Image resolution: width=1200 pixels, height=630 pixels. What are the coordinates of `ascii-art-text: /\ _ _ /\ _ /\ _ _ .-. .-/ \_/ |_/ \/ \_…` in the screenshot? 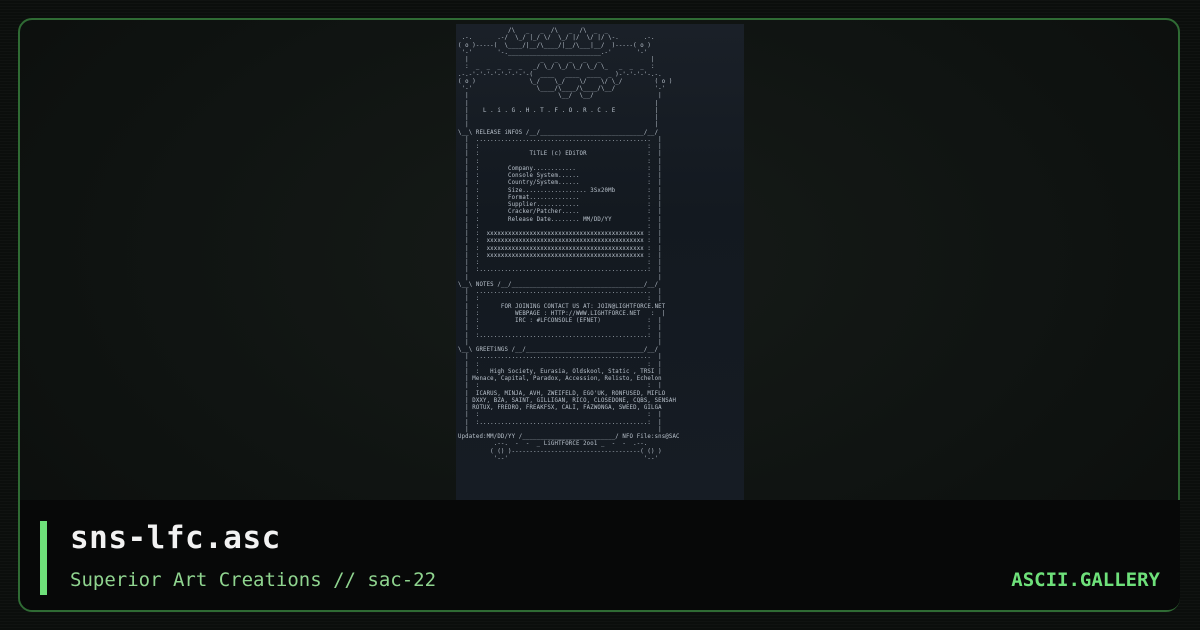 It's located at (569, 245).